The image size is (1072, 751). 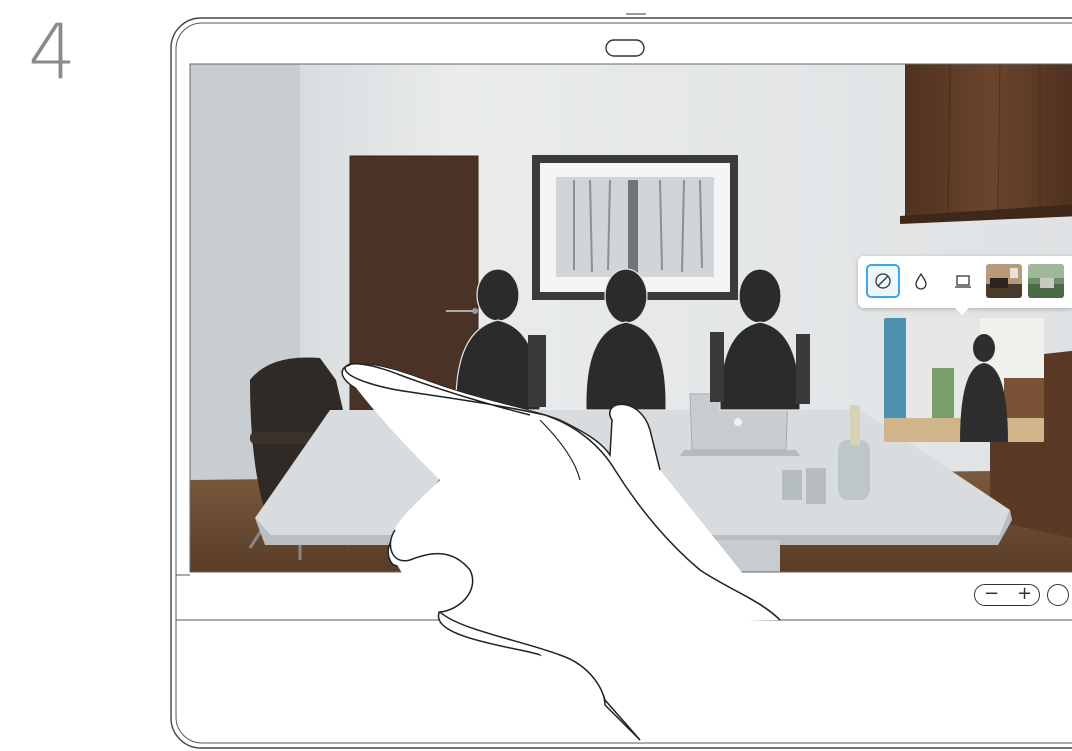 I want to click on background-thumbnail-nature, so click(x=1046, y=281).